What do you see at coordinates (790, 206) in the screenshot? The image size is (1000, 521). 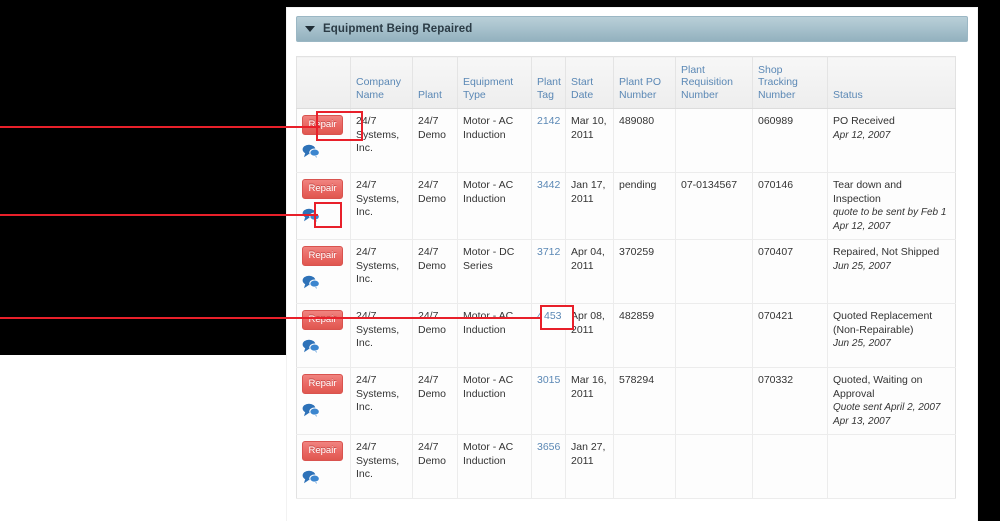 I see `cell-shop-tracking-number: 070146` at bounding box center [790, 206].